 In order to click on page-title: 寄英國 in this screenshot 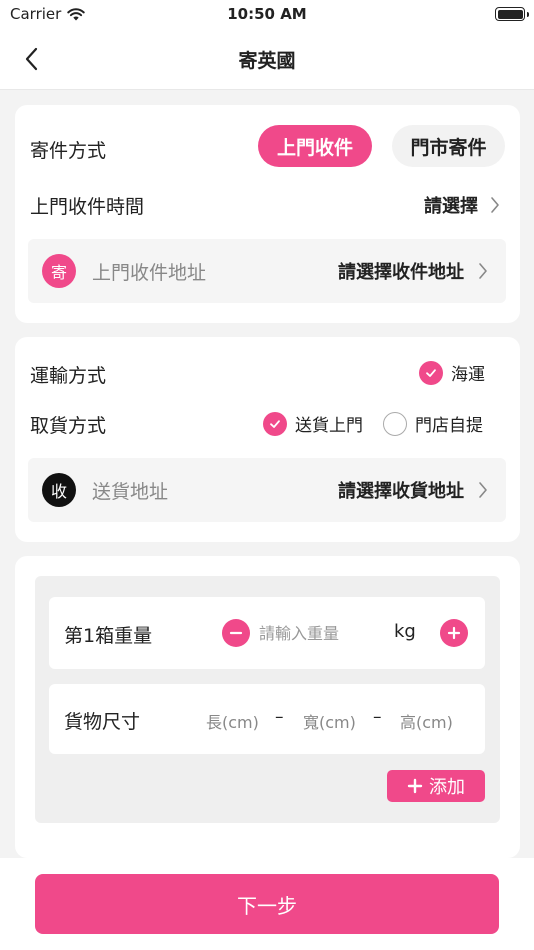, I will do `click(267, 61)`.